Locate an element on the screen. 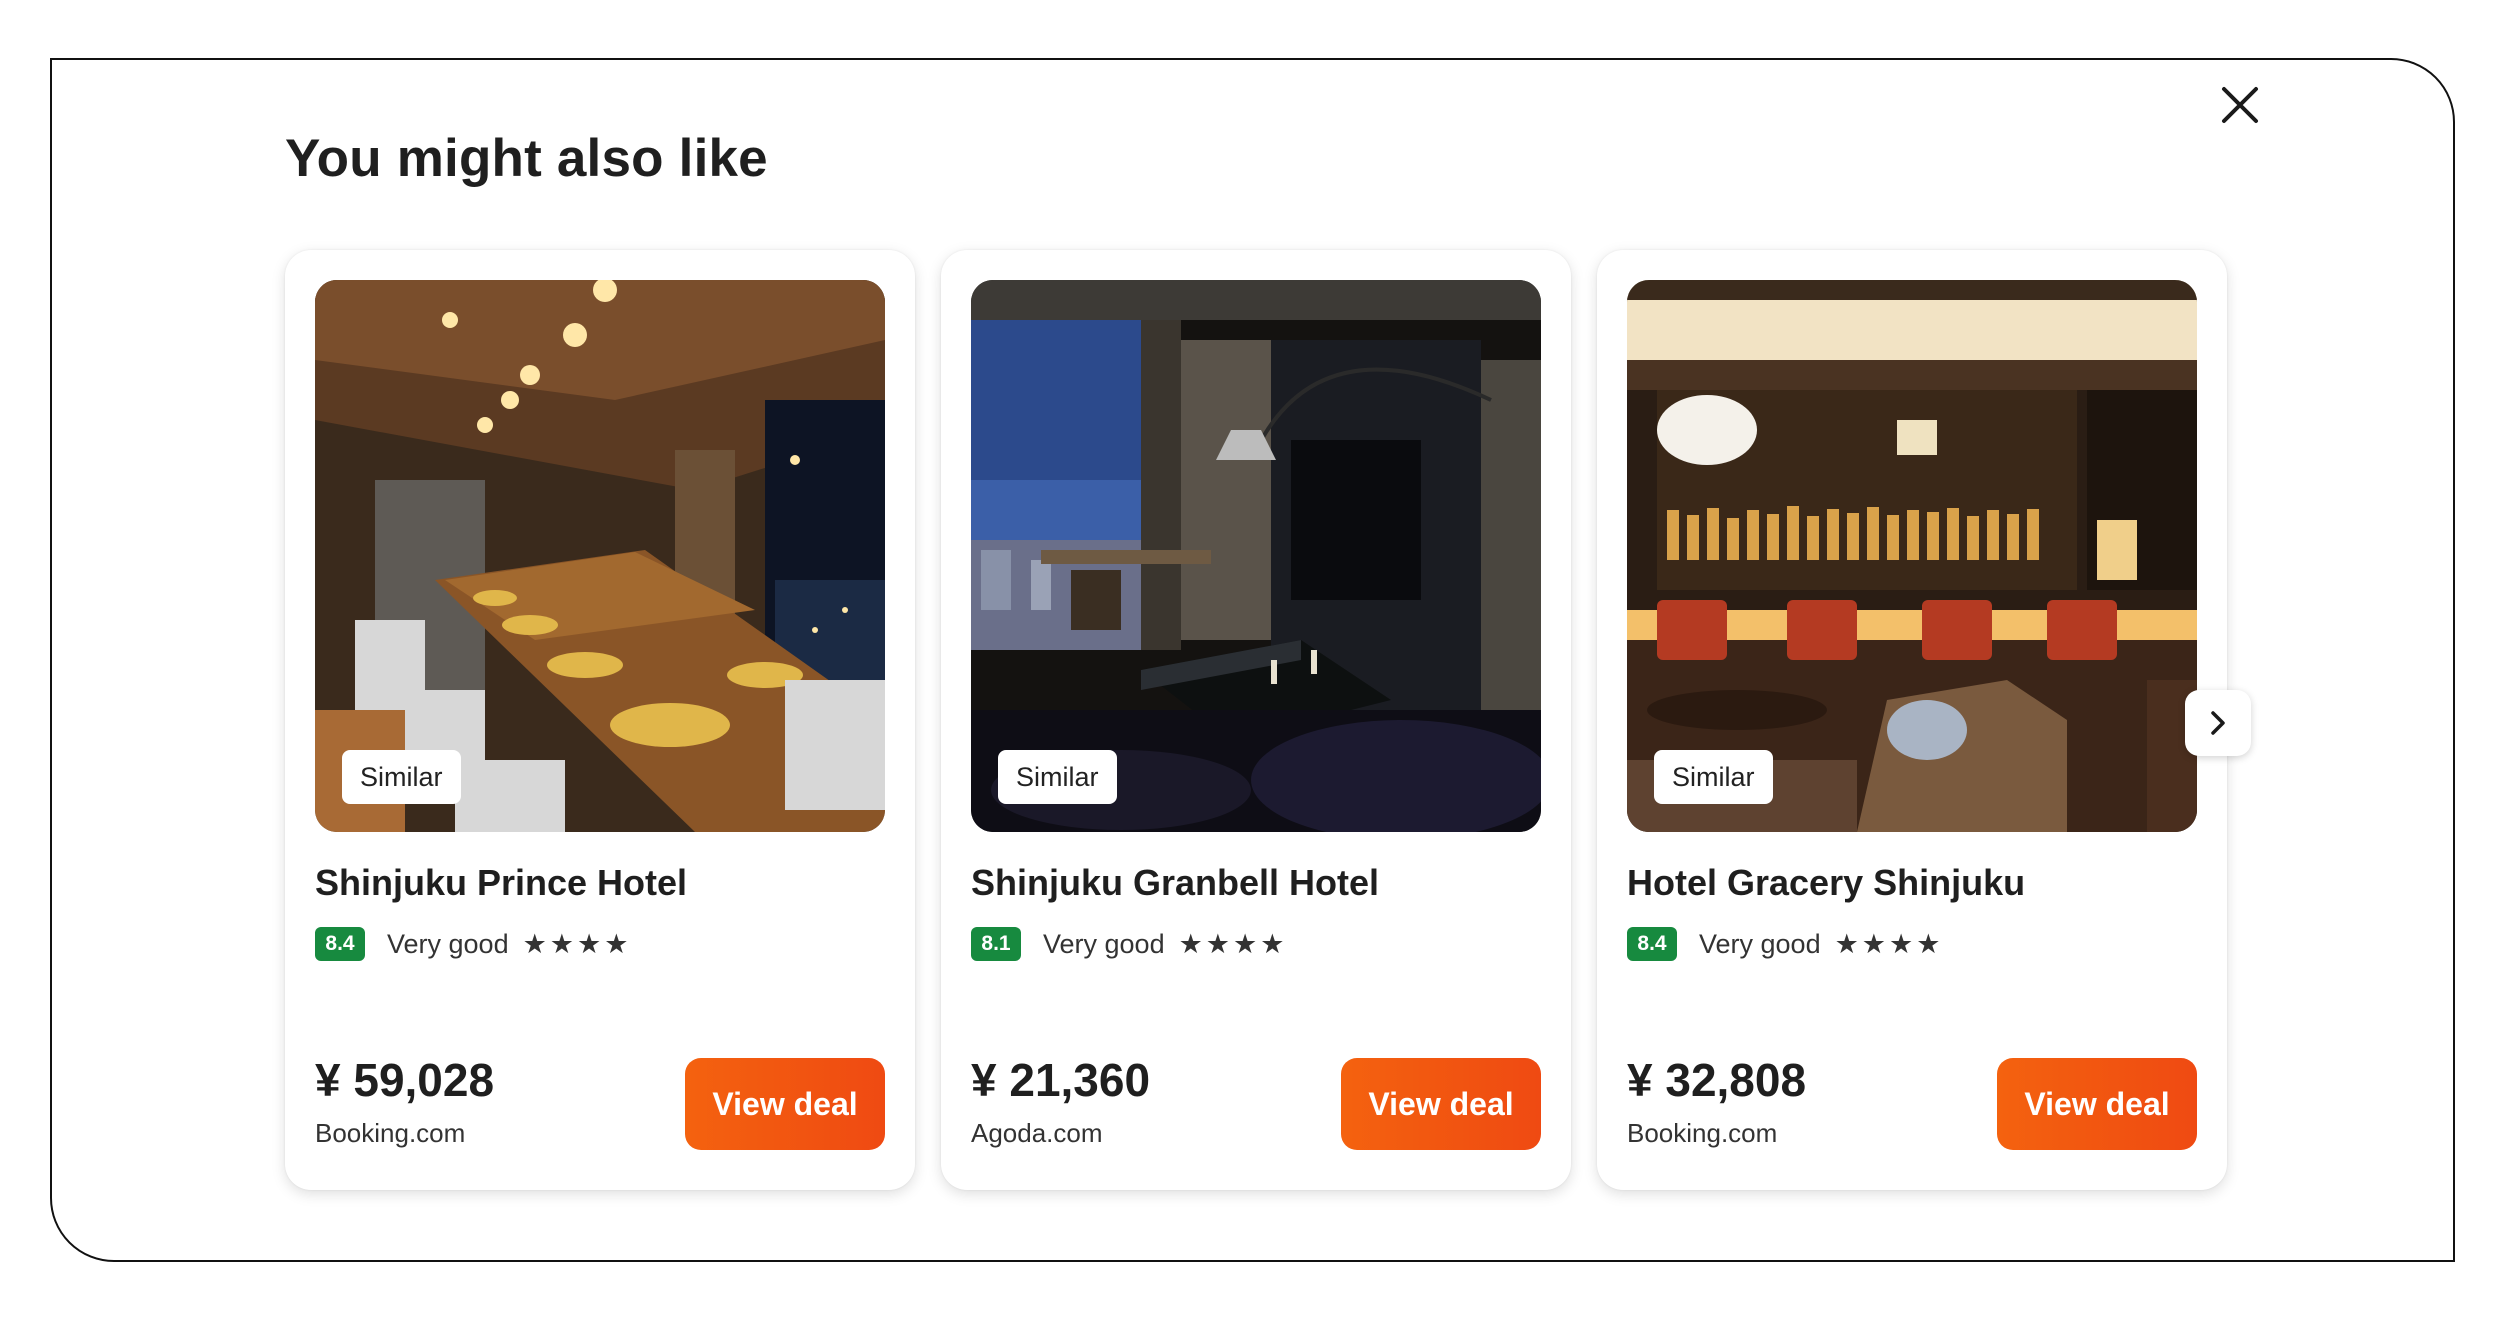  hotel-price: ¥ 21,360 is located at coordinates (1061, 1080).